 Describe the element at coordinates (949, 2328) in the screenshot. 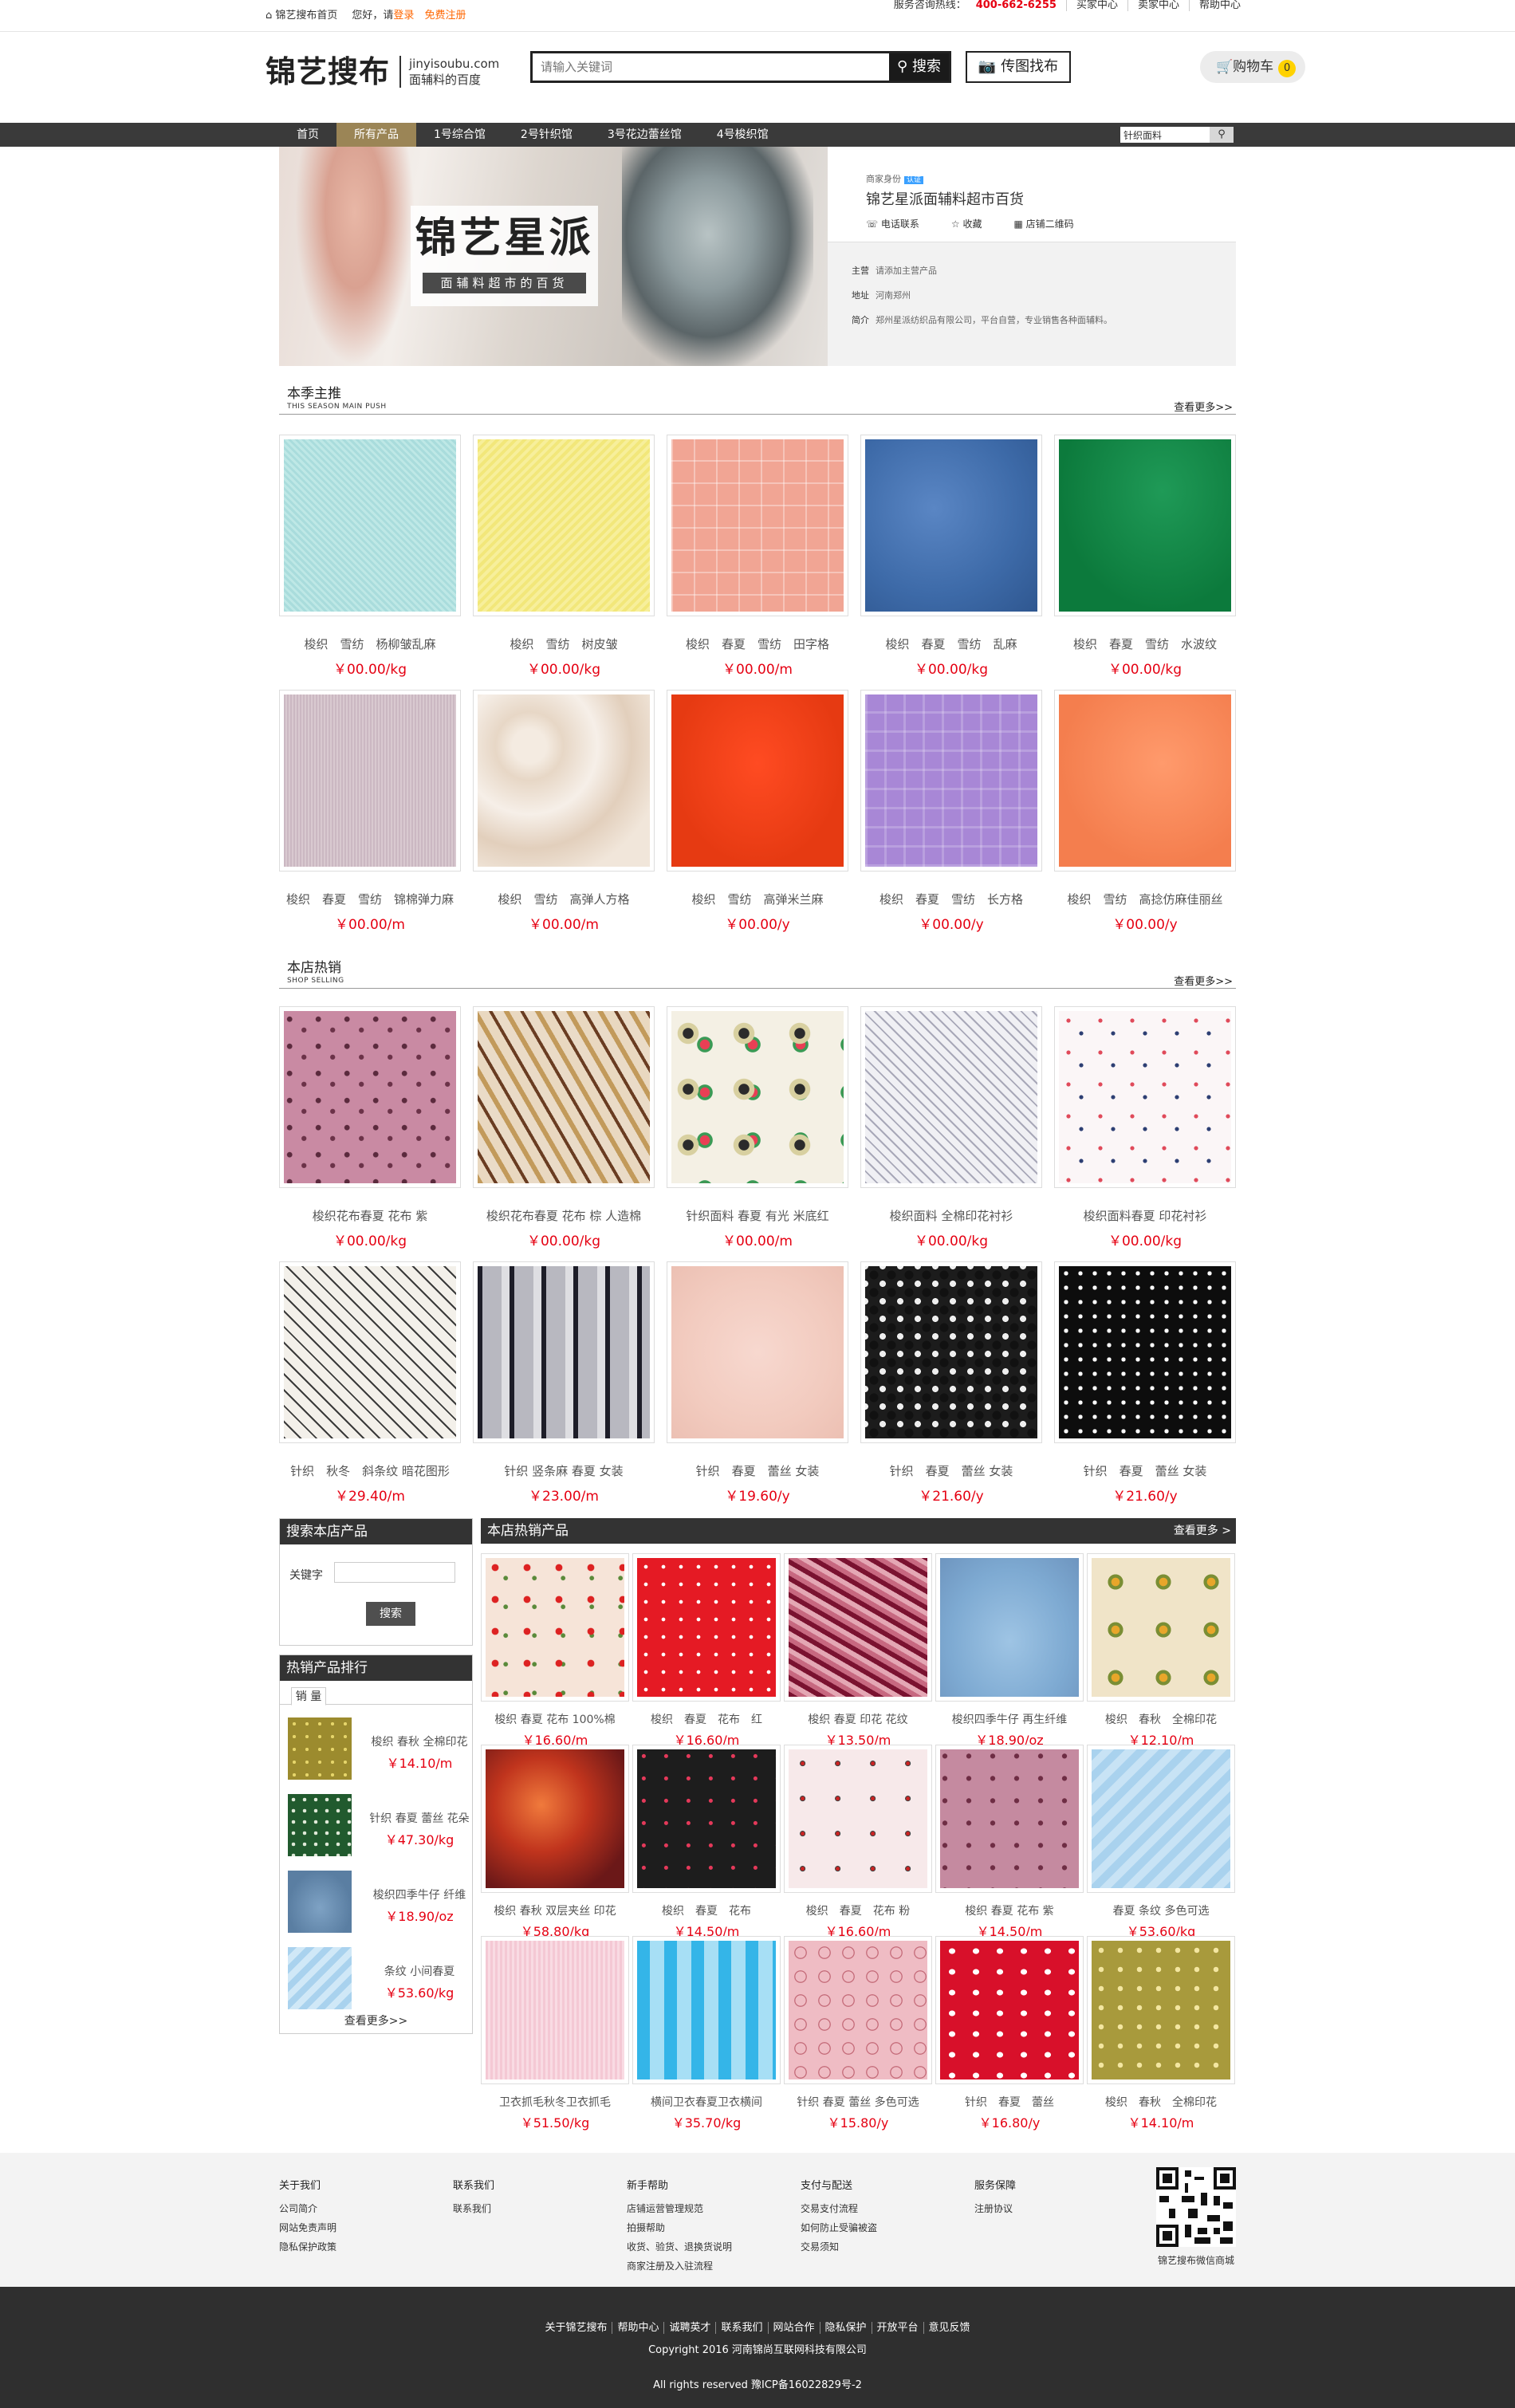

I see `footer-bottom-link: 意见反馈` at that location.